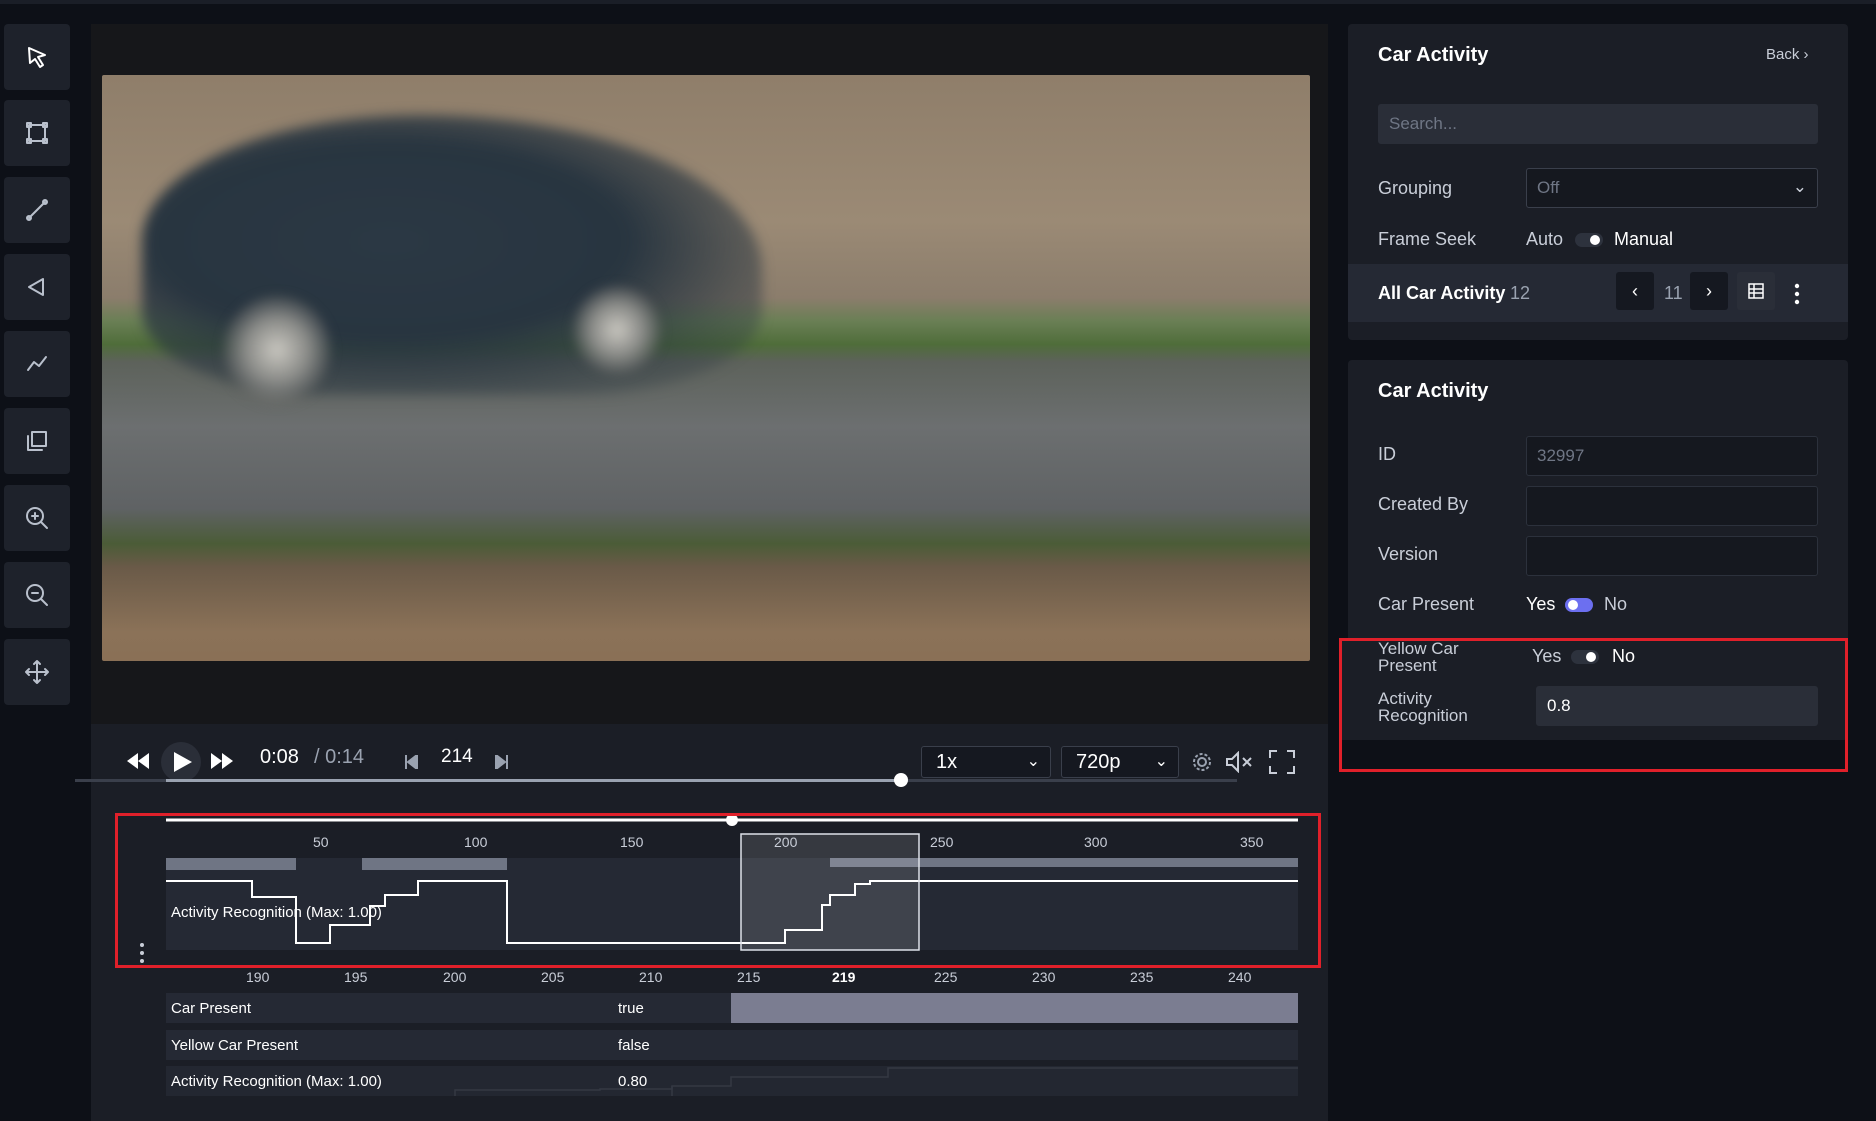 This screenshot has height=1121, width=1876. I want to click on chevron-down-icon: ⌄, so click(1799, 186).